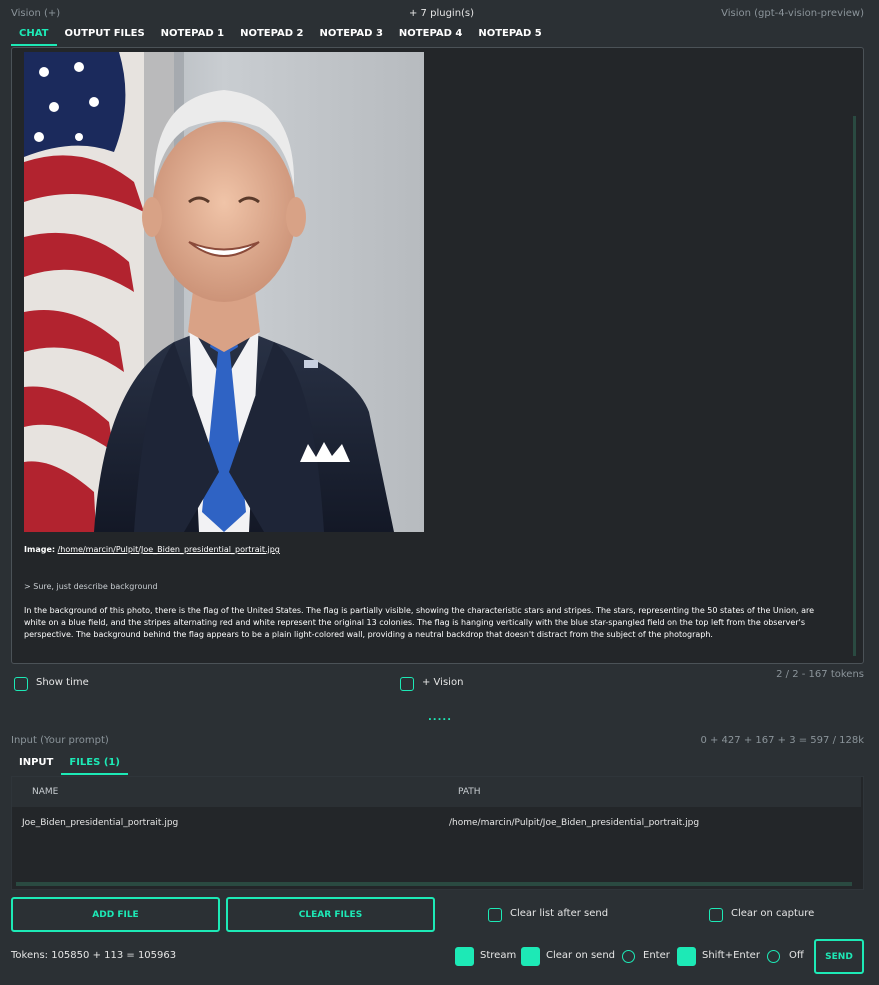  What do you see at coordinates (60, 740) in the screenshot?
I see `input-label: Input (Your prompt)` at bounding box center [60, 740].